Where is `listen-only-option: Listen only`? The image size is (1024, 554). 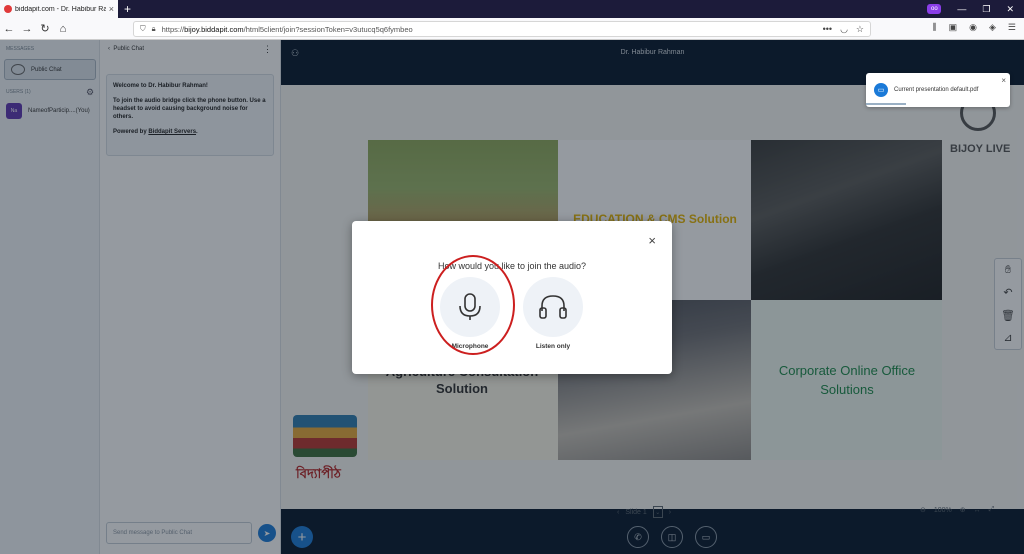 listen-only-option: Listen only is located at coordinates (553, 313).